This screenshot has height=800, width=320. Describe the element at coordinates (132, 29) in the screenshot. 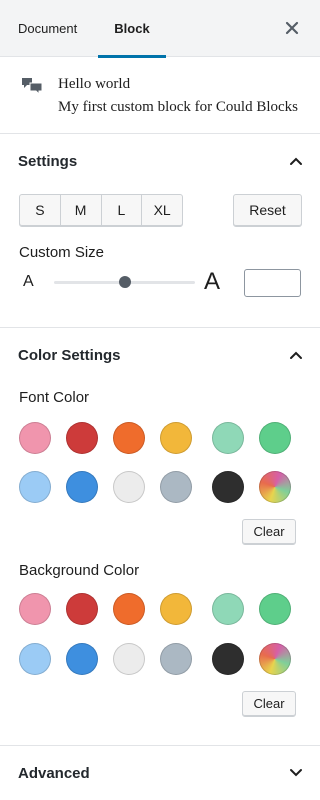

I see `tab-block: Block` at that location.